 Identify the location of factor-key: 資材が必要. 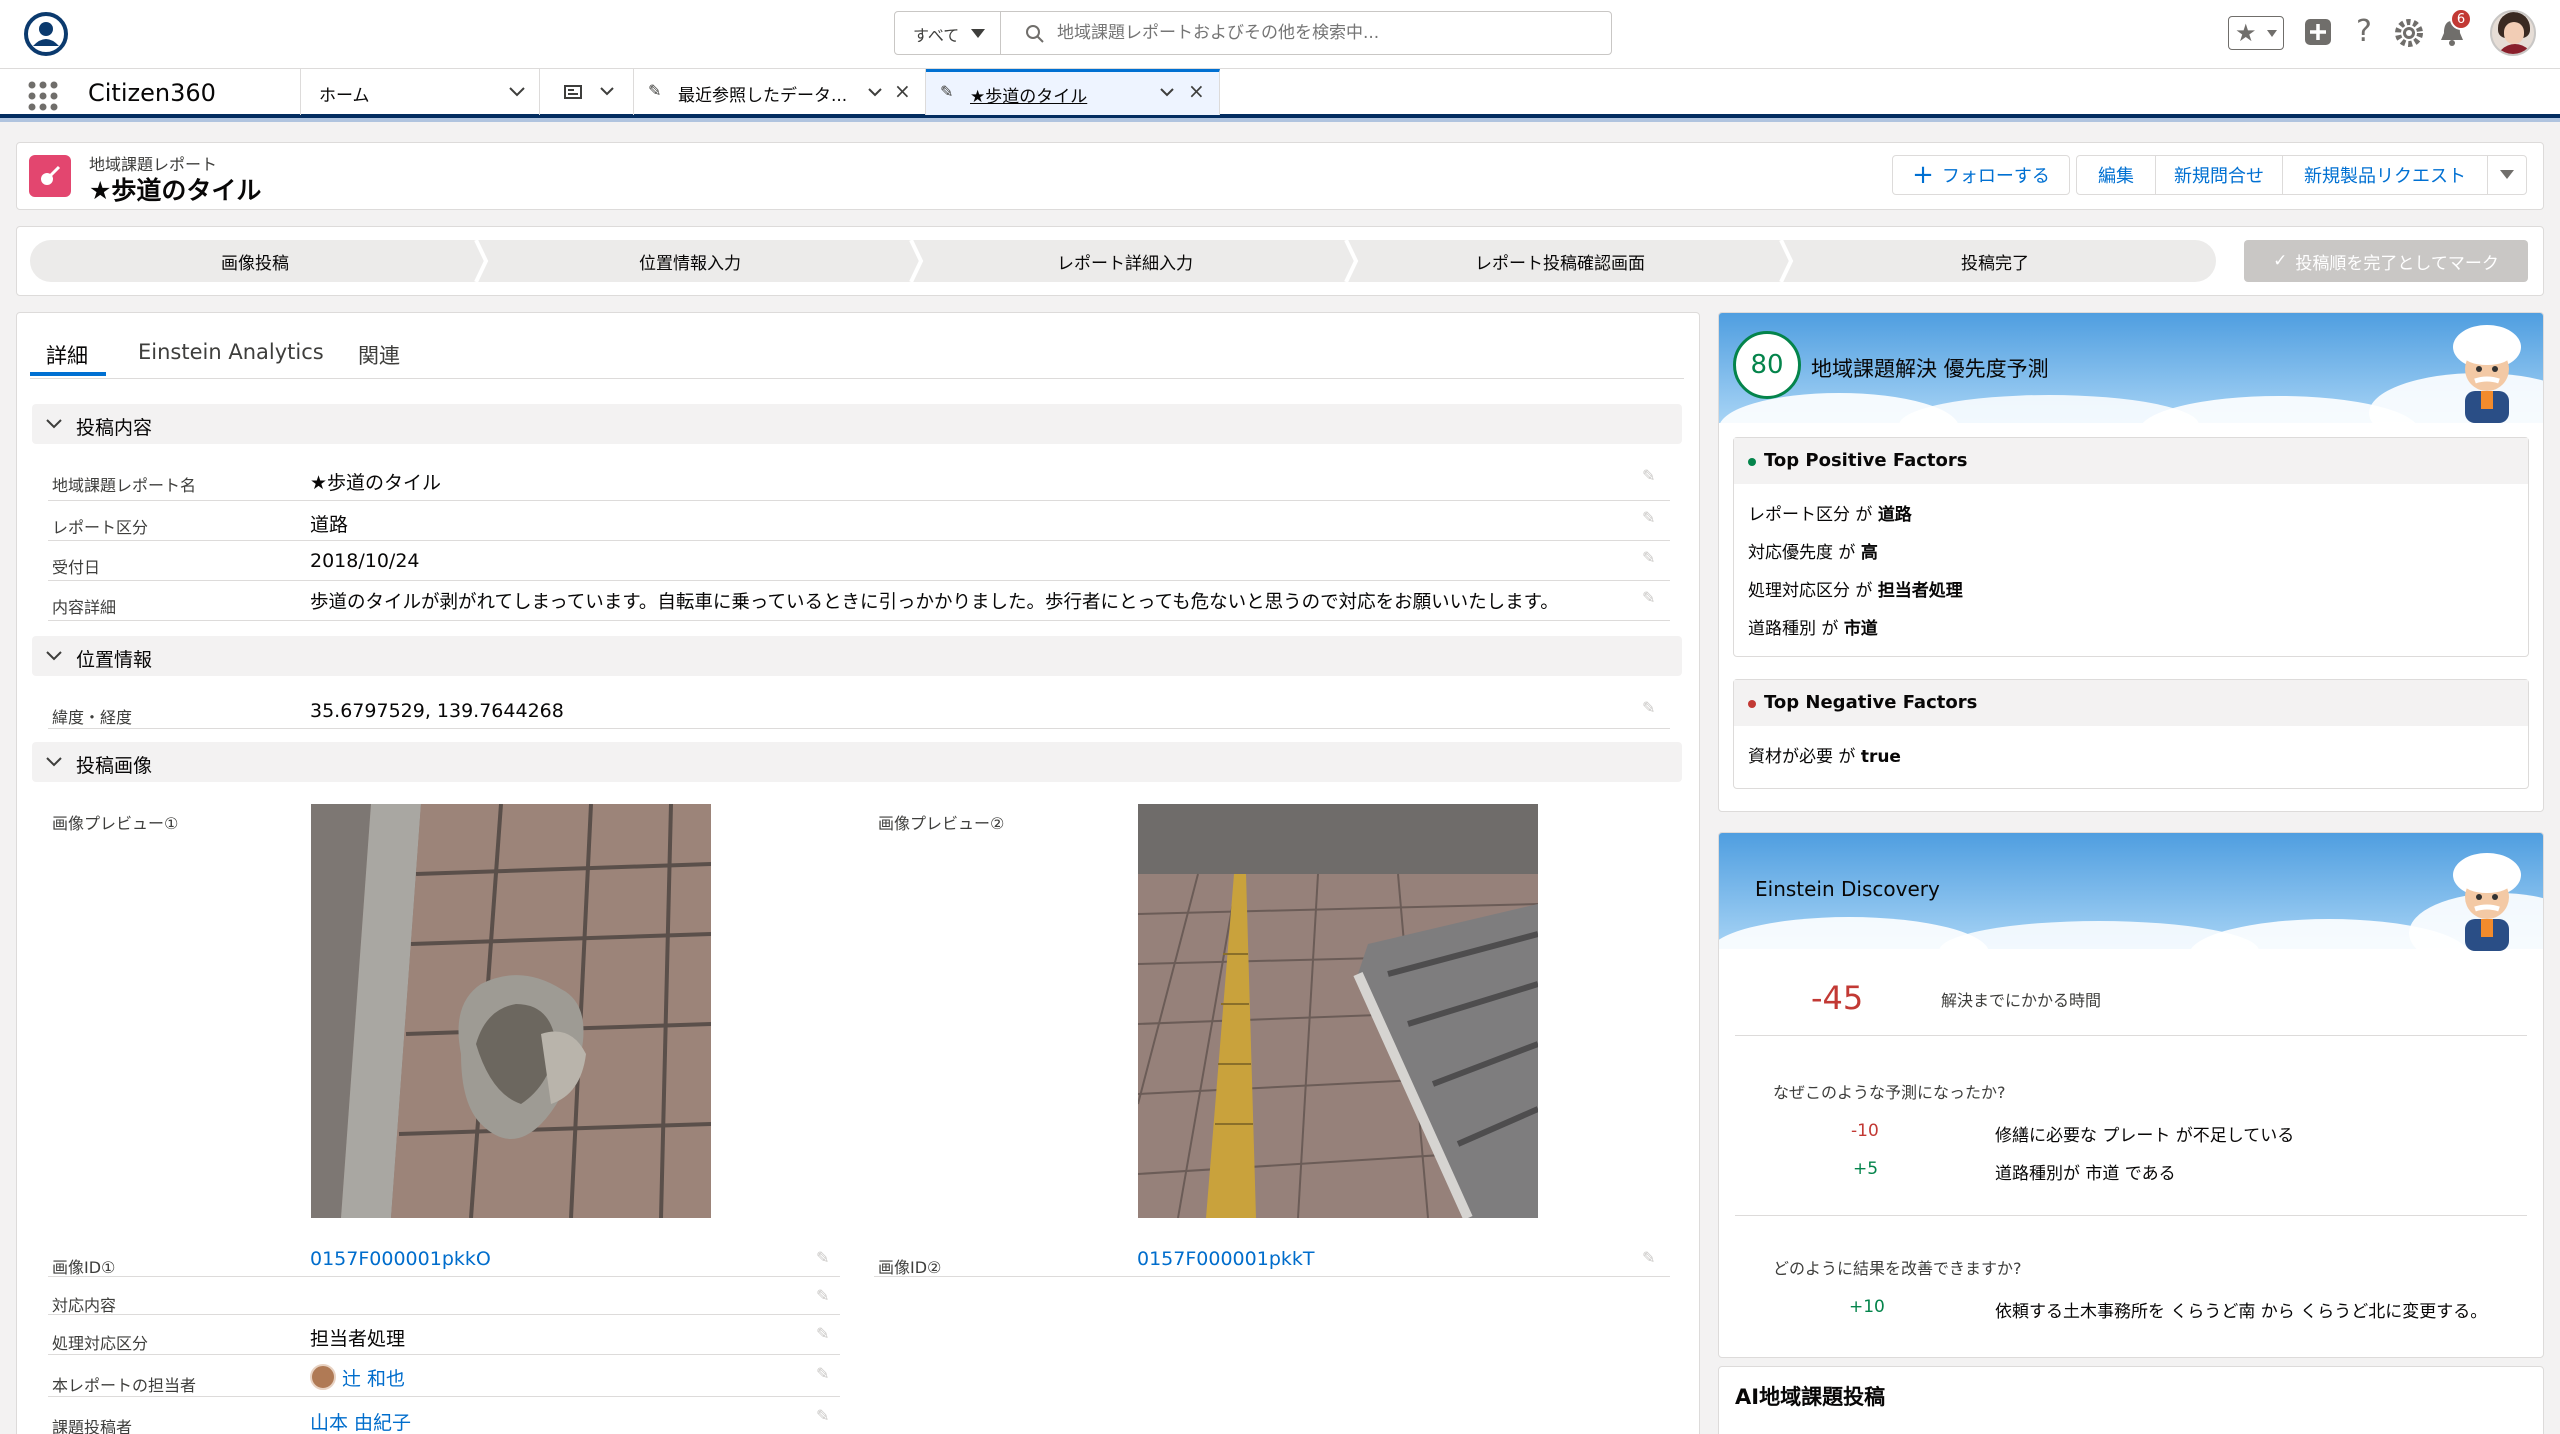
(1790, 757).